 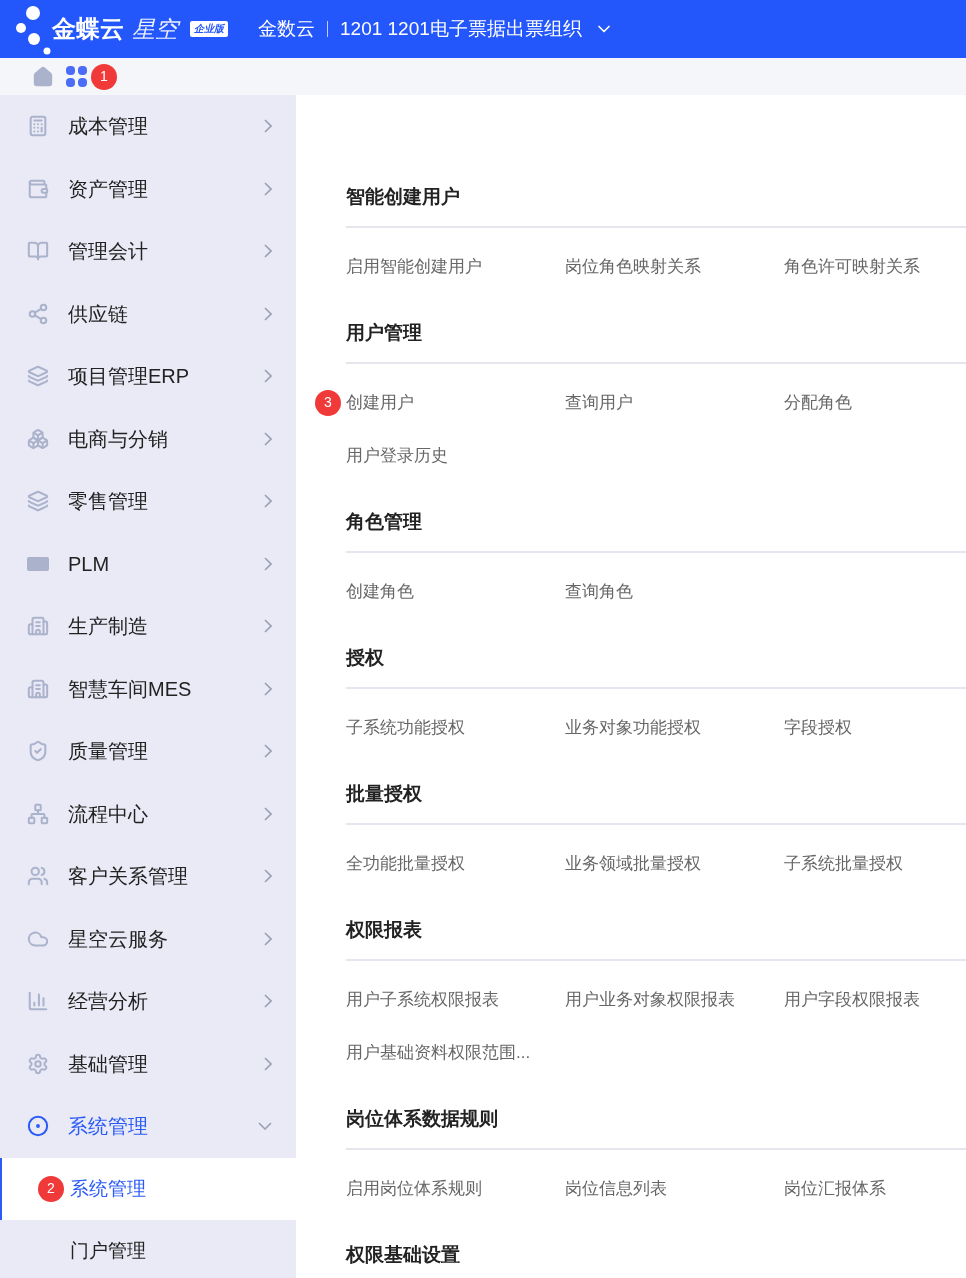 I want to click on function-link: 启用岗位体系规则, so click(x=414, y=1188).